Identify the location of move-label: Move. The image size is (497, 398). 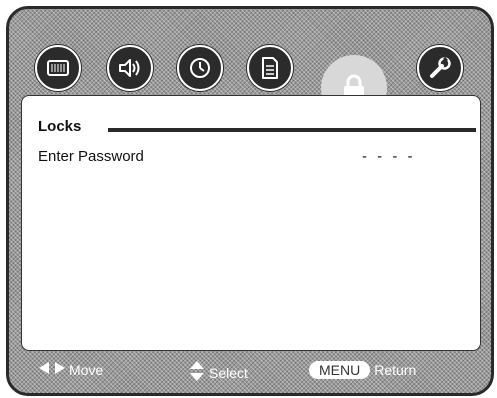
(86, 369).